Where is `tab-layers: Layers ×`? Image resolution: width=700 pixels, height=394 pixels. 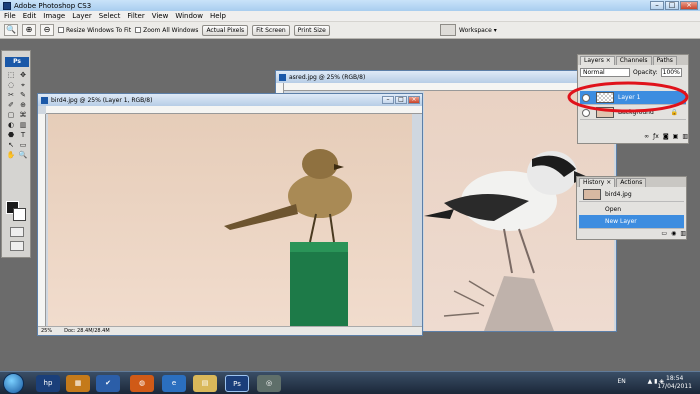 tab-layers: Layers × is located at coordinates (597, 60).